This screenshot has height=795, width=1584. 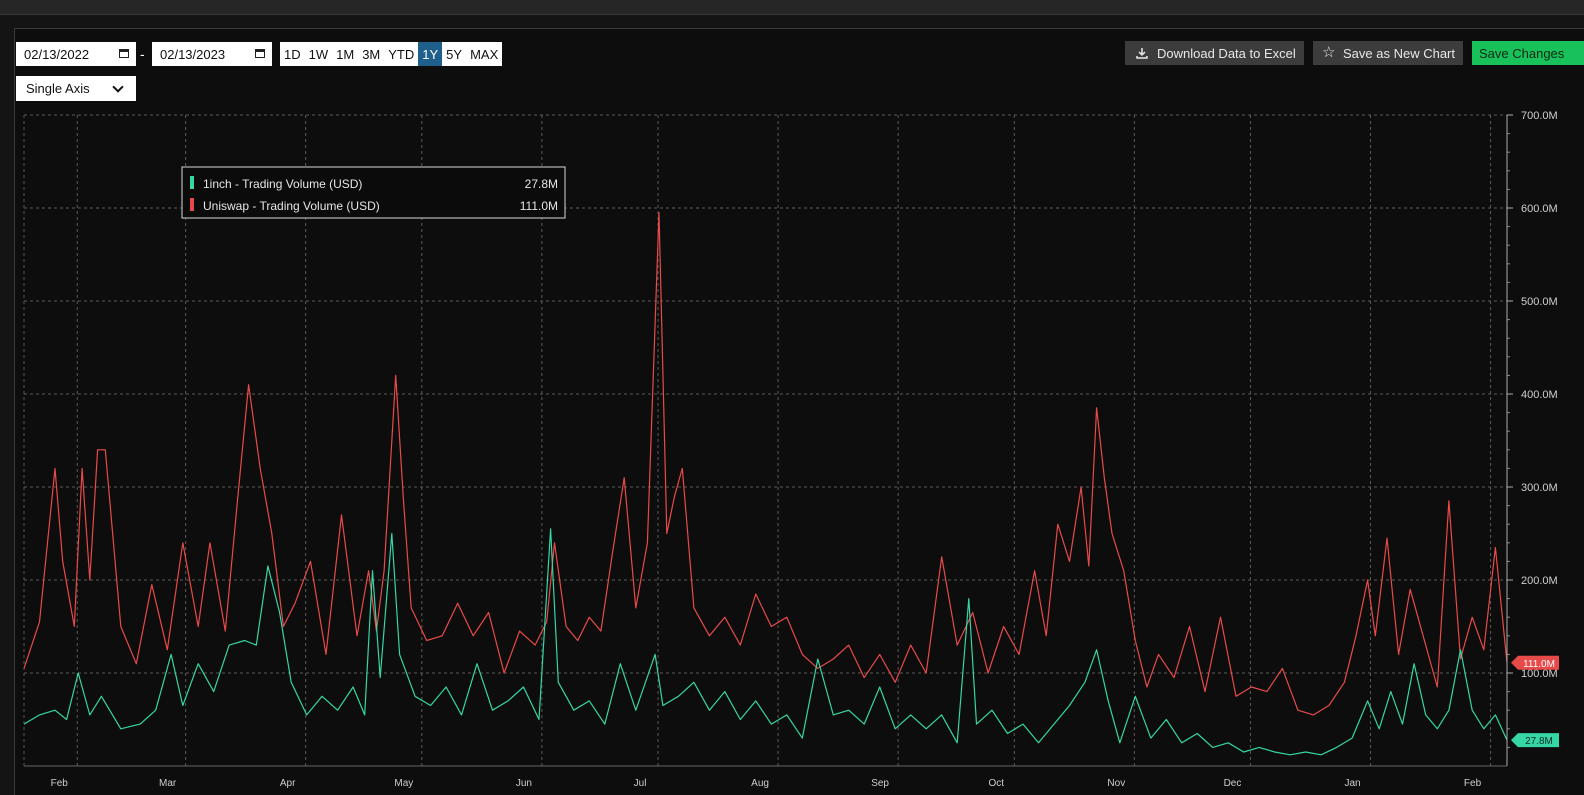 I want to click on x-tick-label: Mar, so click(x=168, y=783).